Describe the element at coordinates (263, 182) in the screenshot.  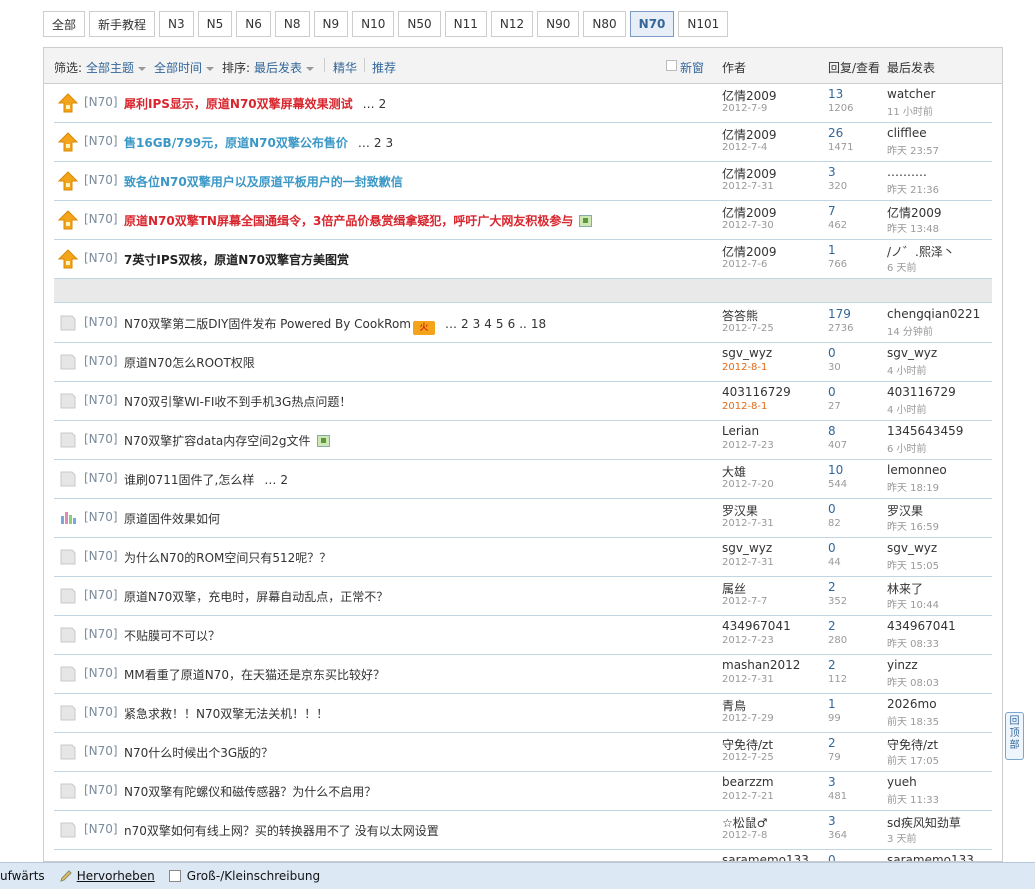
I see `thread-title-link: 致各位N70双擎用户以及原道平板用户的一封致歉信` at that location.